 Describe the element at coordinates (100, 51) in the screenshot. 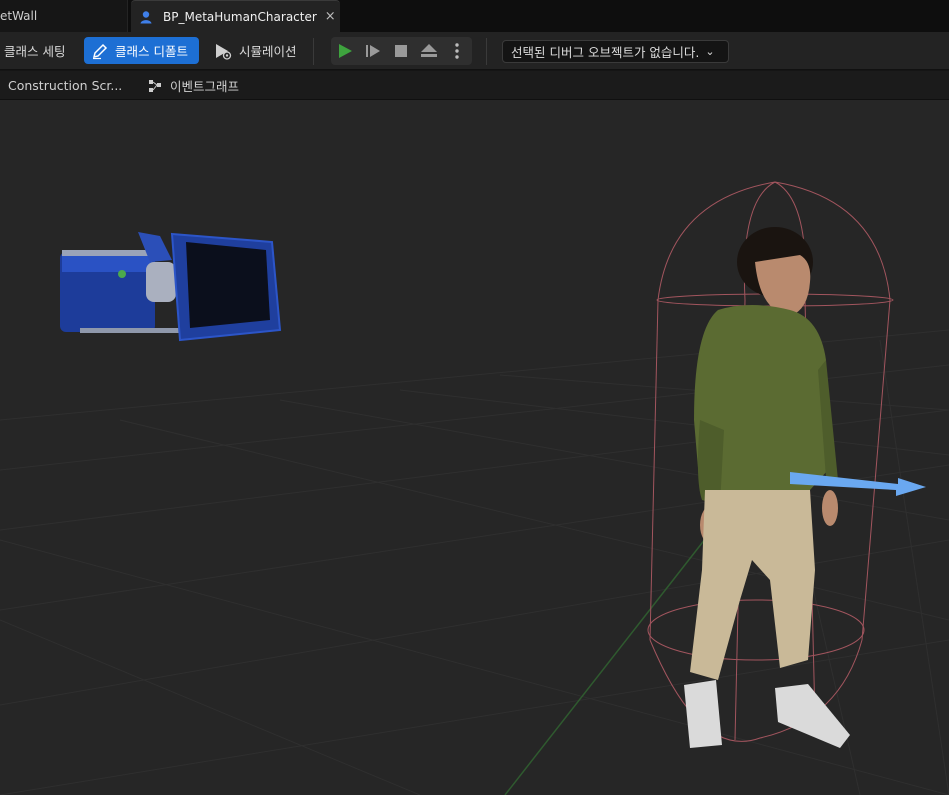

I see `edit-pencil-icon` at that location.